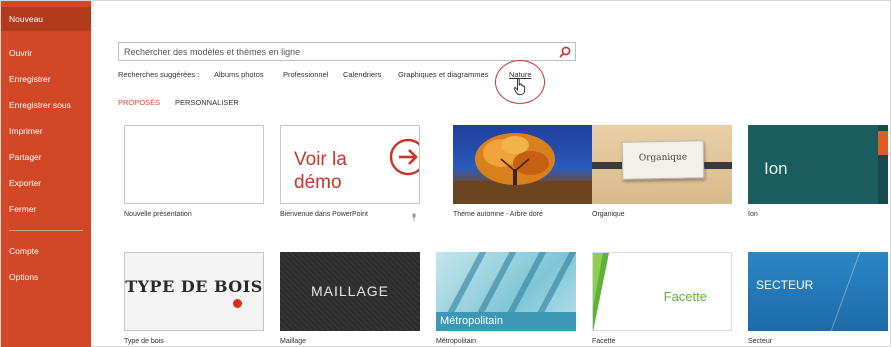  Describe the element at coordinates (305, 74) in the screenshot. I see `suggested-link-professionnel: Professionnel` at that location.